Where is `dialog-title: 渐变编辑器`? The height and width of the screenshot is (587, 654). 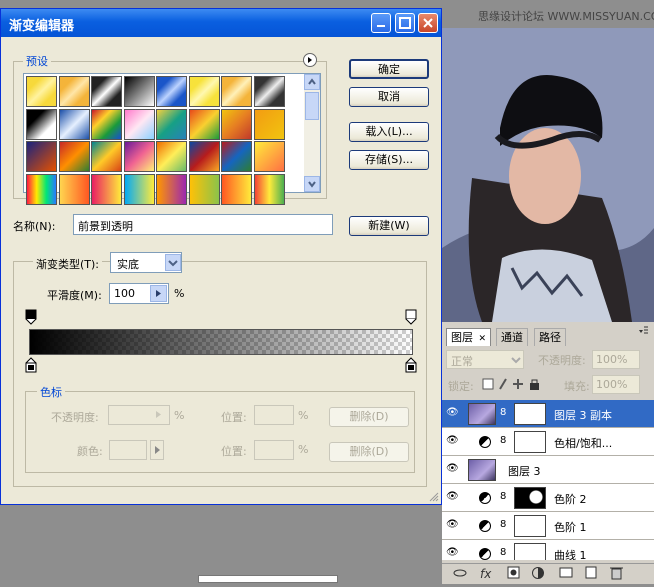
dialog-title: 渐变编辑器 is located at coordinates (42, 26).